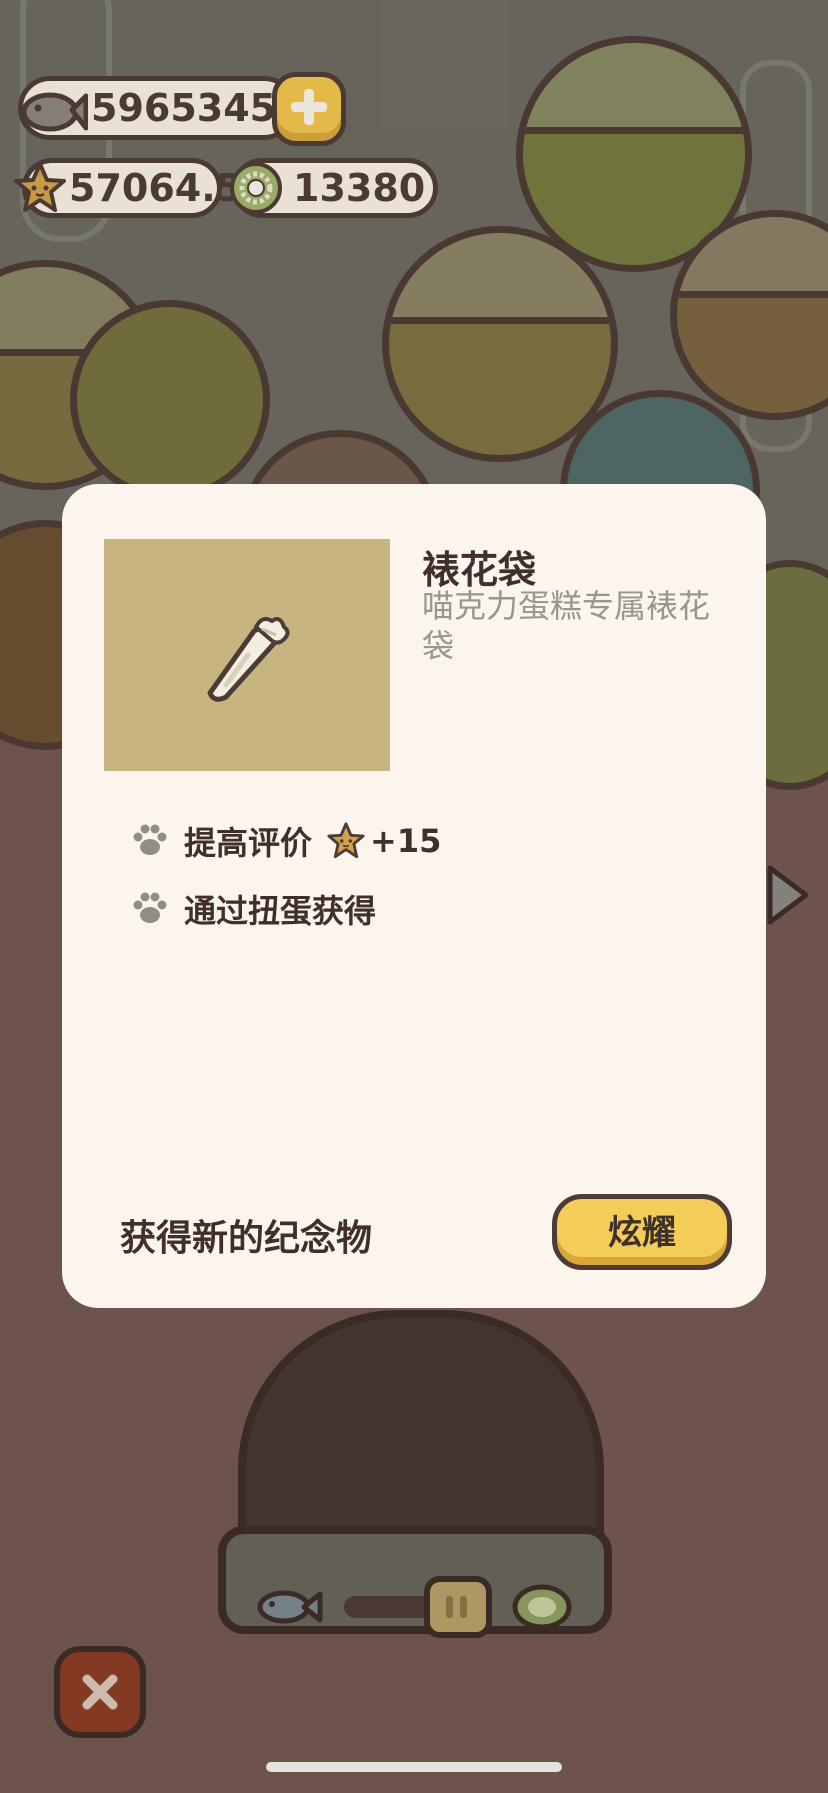 The image size is (828, 1793). What do you see at coordinates (248, 659) in the screenshot?
I see `piping-bag-icon` at bounding box center [248, 659].